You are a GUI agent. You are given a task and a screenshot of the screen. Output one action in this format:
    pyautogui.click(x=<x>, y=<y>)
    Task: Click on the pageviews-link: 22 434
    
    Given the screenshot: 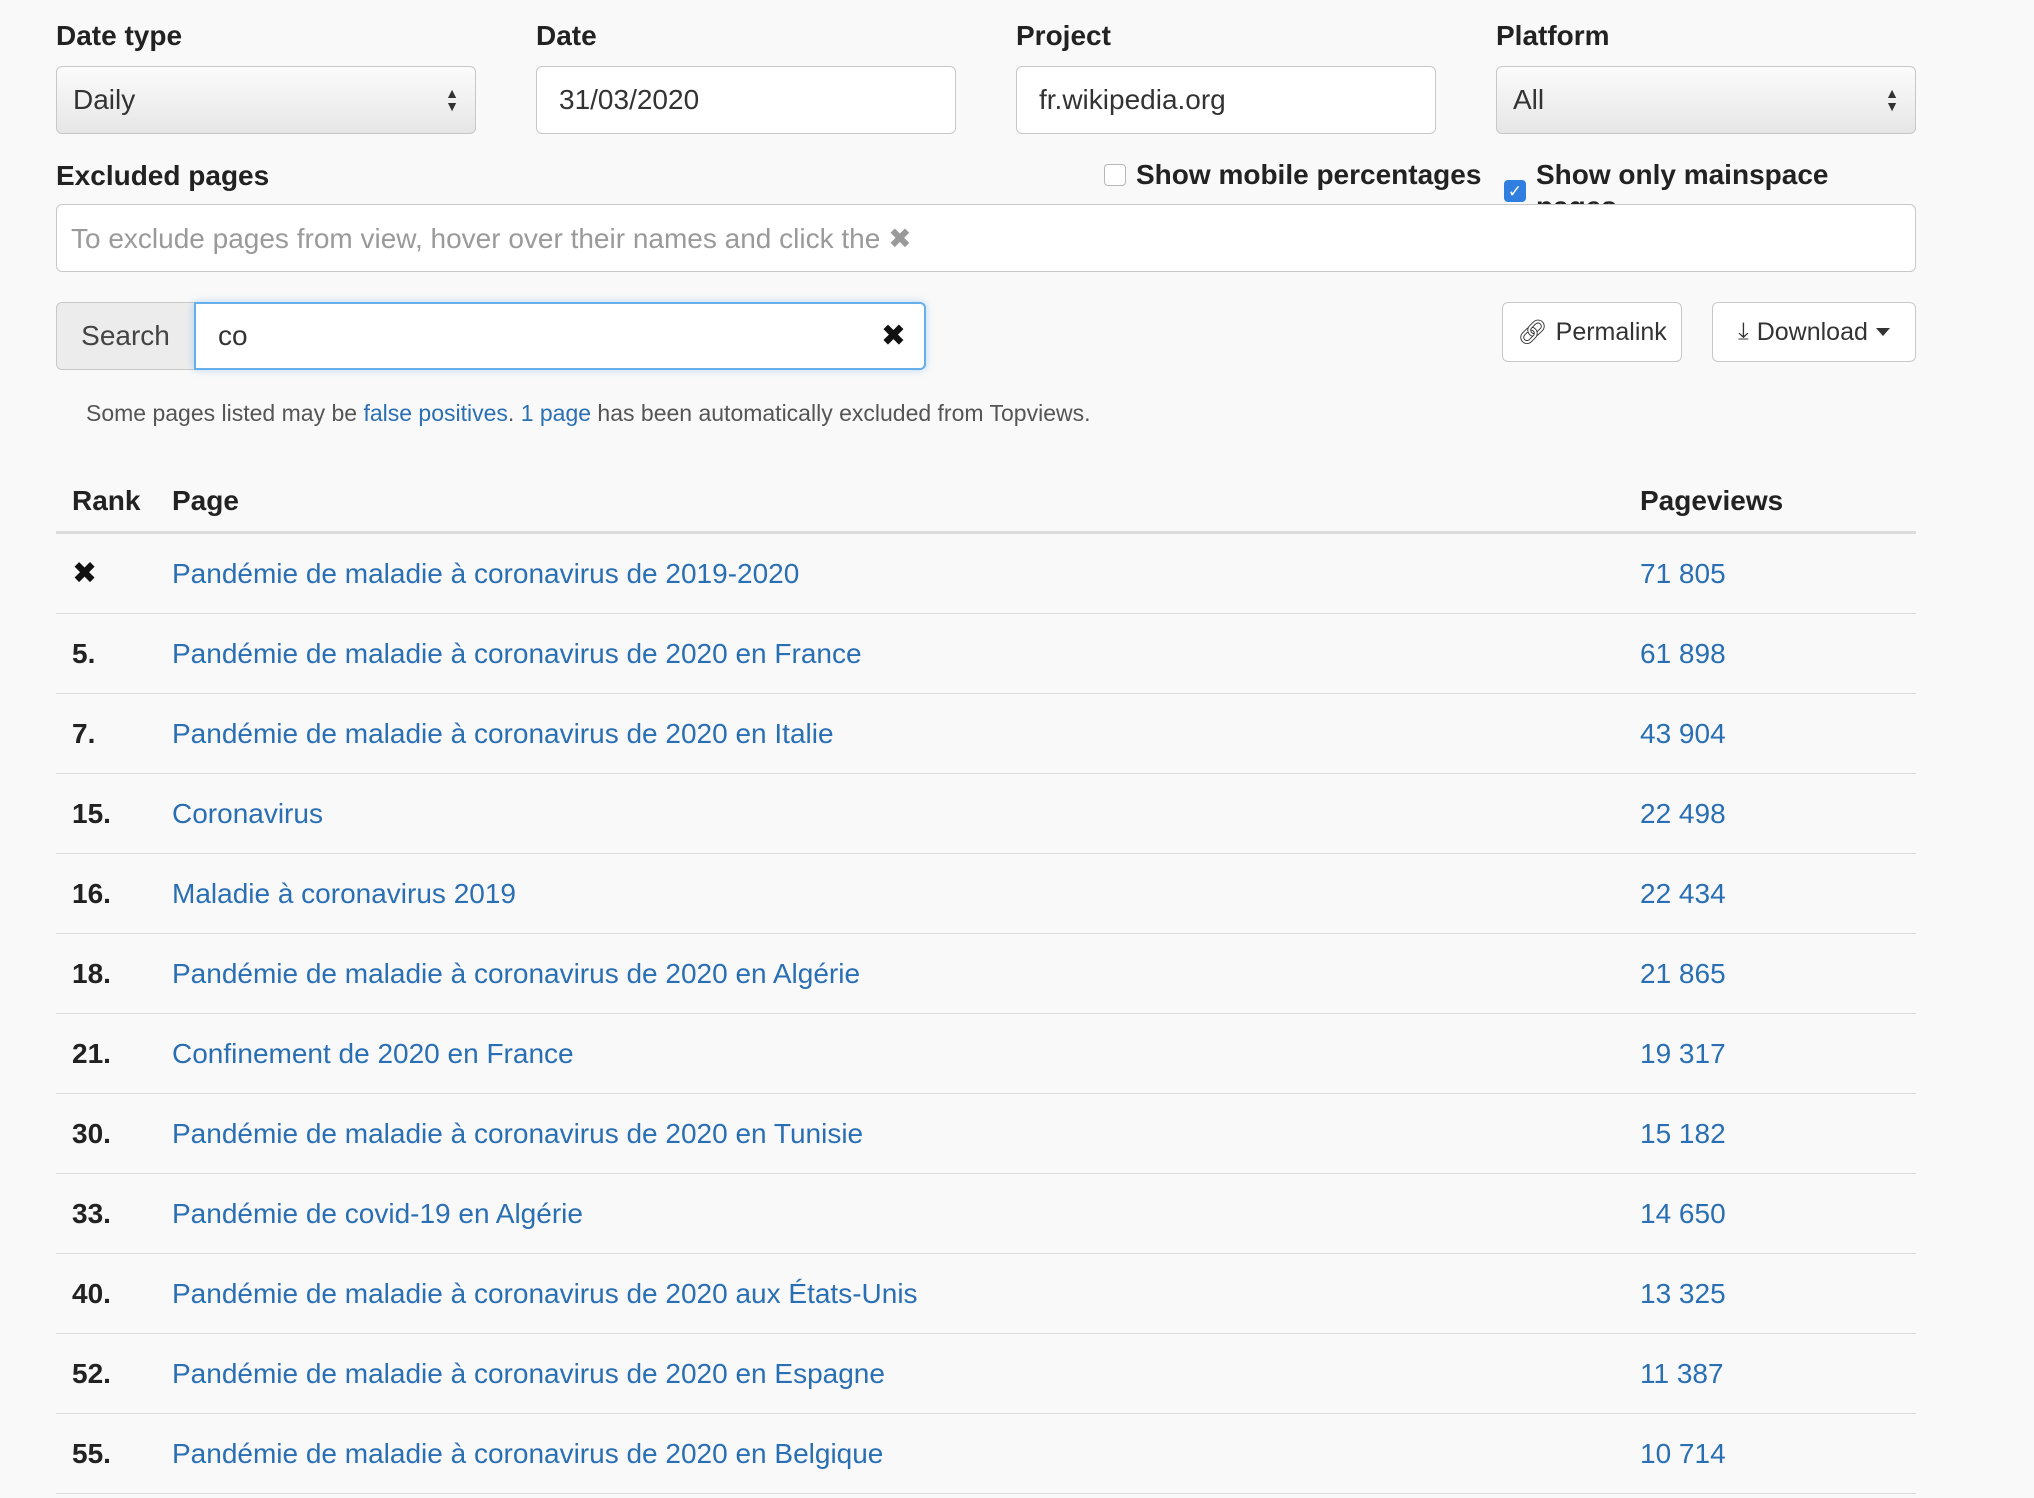 What is the action you would take?
    pyautogui.click(x=1778, y=894)
    